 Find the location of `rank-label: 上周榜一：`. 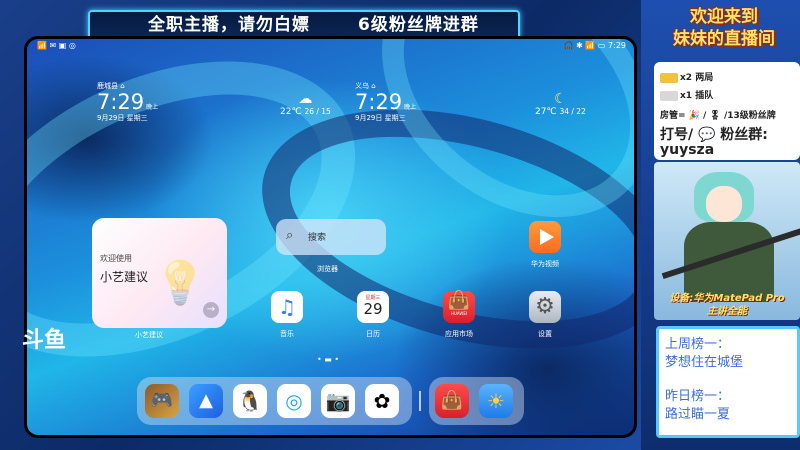

rank-label: 上周榜一： is located at coordinates (698, 344).